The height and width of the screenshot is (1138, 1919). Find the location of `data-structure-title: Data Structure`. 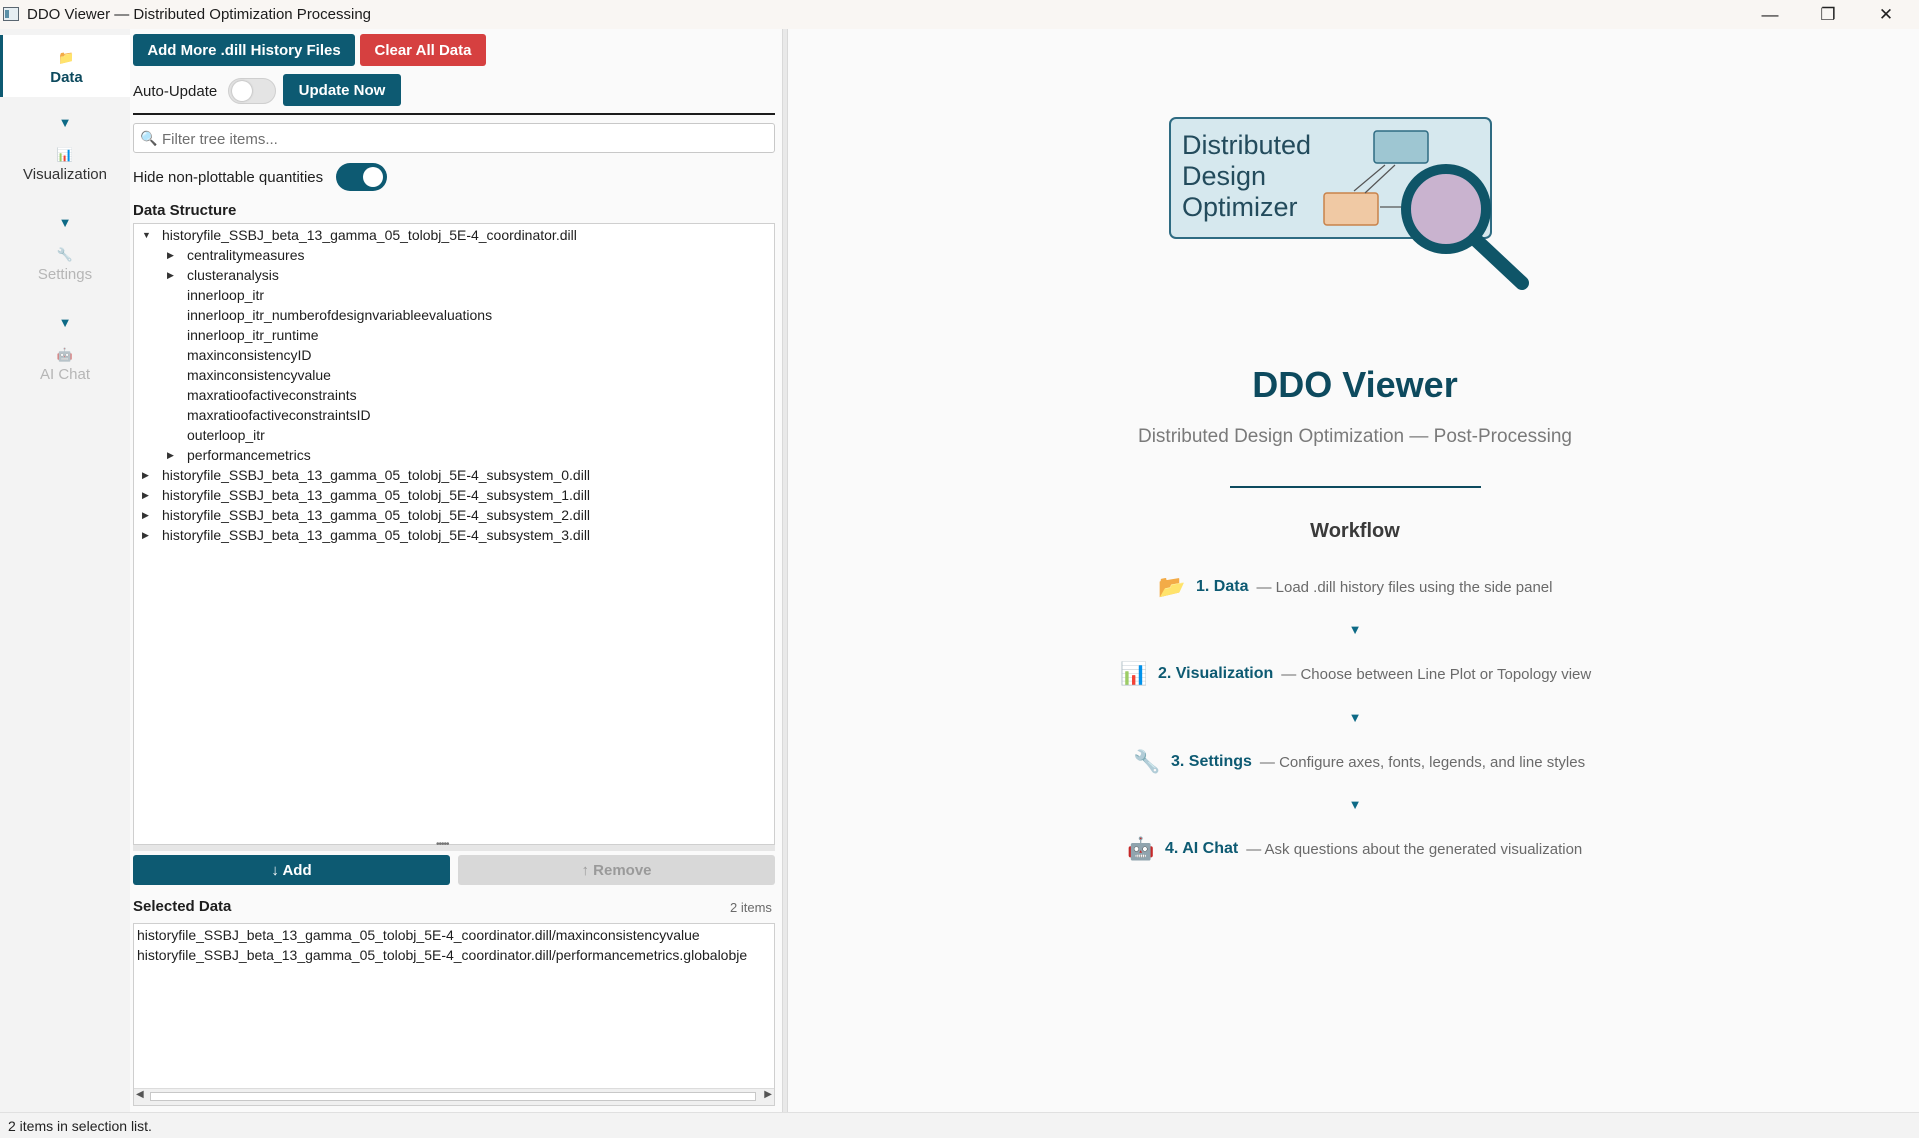

data-structure-title: Data Structure is located at coordinates (185, 210).